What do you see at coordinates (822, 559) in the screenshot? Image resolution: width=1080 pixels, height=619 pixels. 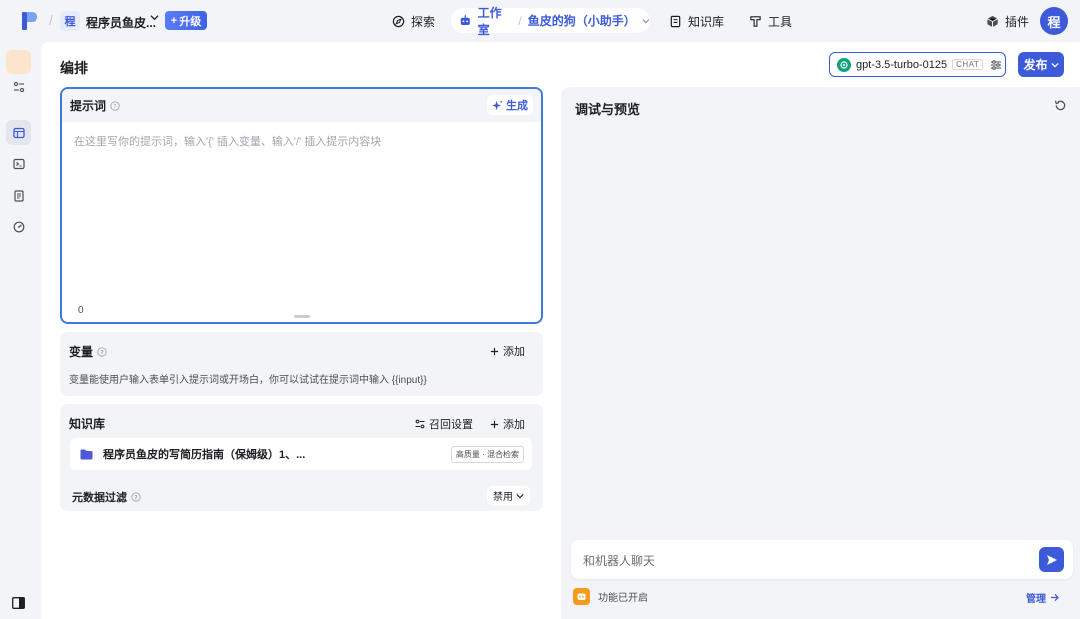 I see `chat-input: 和机器人聊天` at bounding box center [822, 559].